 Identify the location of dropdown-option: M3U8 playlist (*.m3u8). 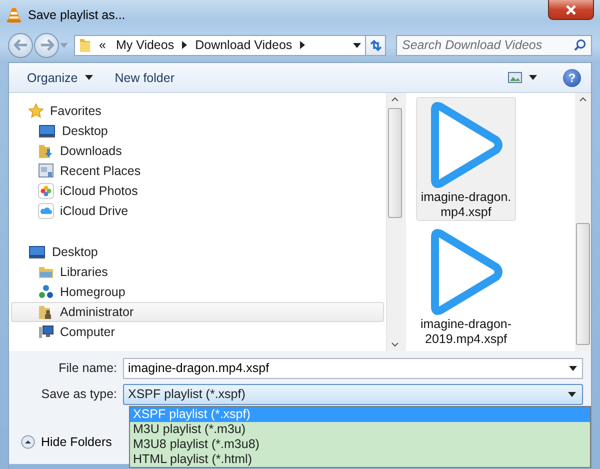
(360, 444).